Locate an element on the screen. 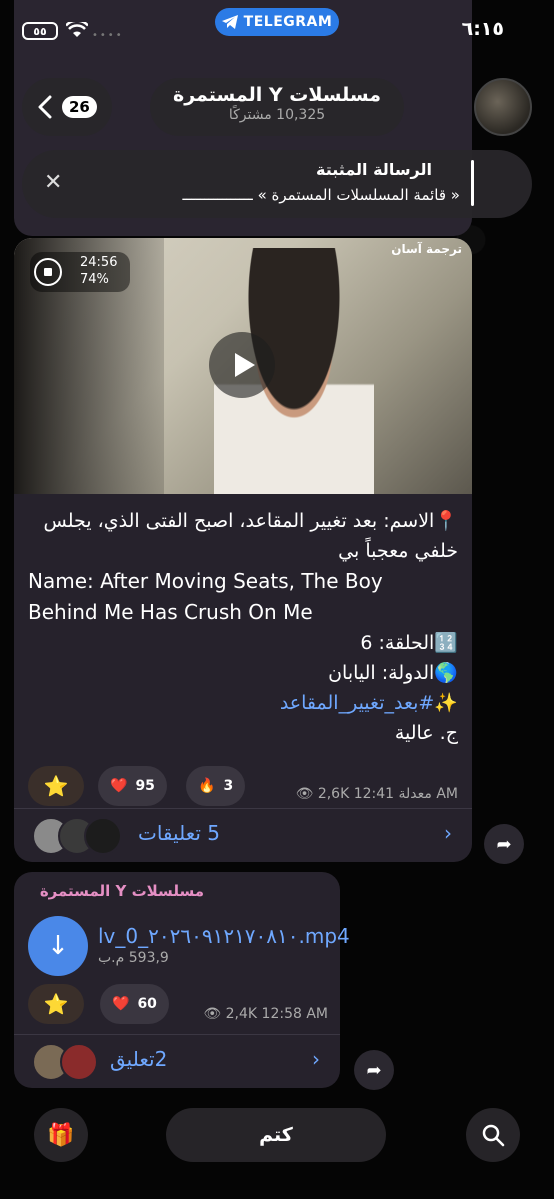 This screenshot has height=1199, width=554. pinned-indicator is located at coordinates (472, 183).